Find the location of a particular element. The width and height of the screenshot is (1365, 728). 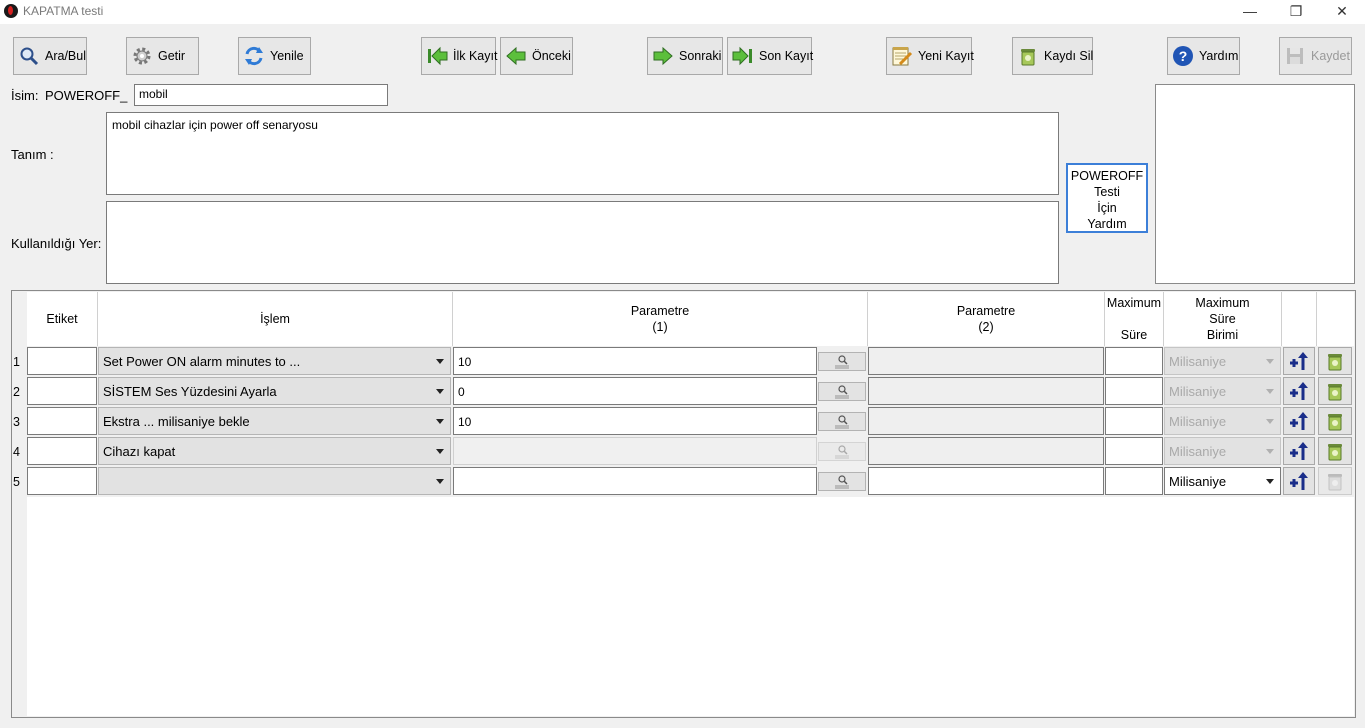

left-arrow-icon is located at coordinates (516, 56).